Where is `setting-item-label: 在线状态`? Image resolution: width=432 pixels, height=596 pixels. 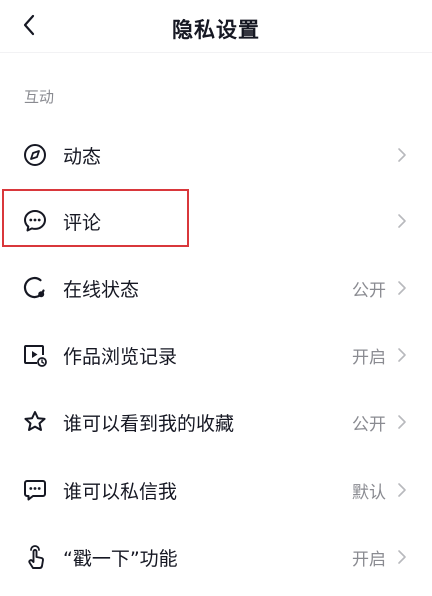
setting-item-label: 在线状态 is located at coordinates (101, 289).